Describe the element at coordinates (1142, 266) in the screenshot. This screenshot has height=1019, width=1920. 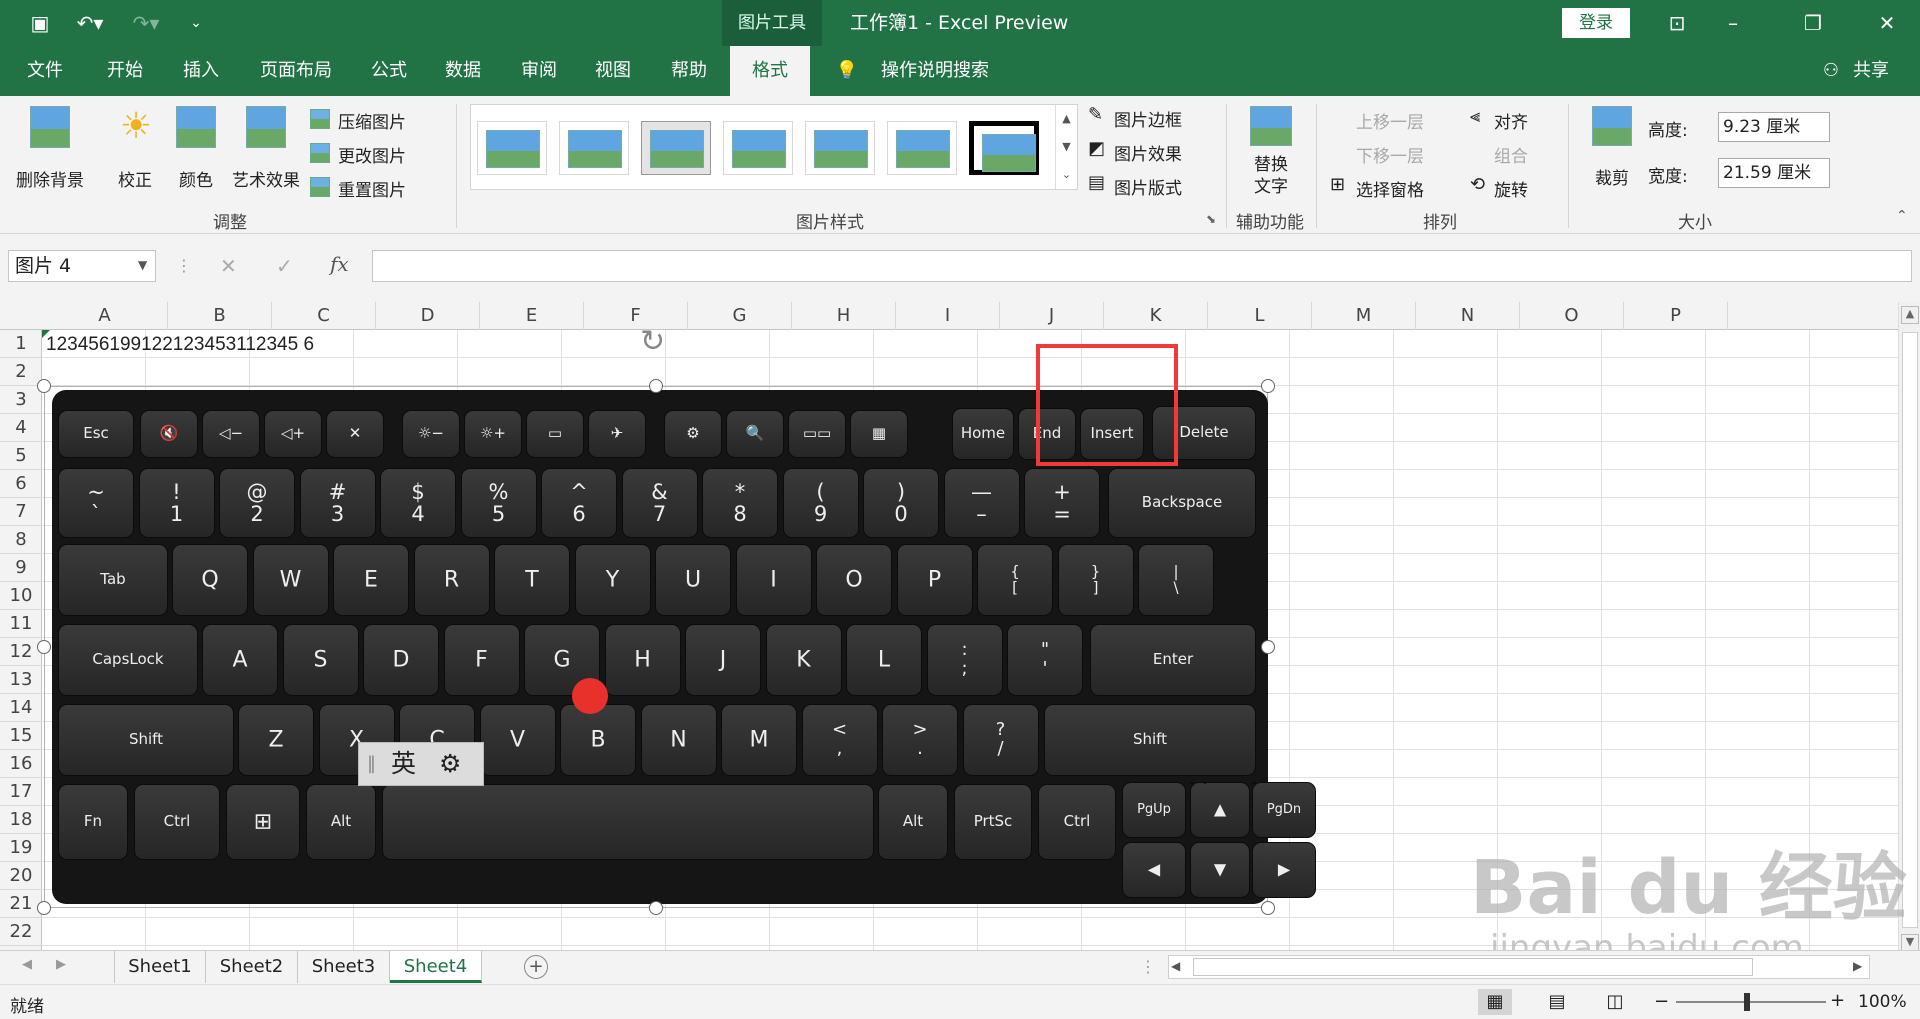
I see `formula-input` at that location.